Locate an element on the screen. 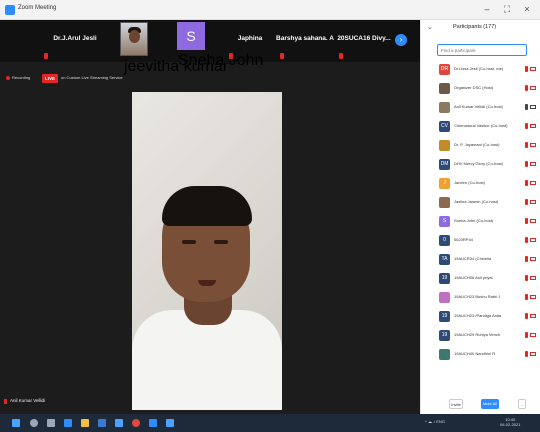 This screenshot has height=432, width=540. participant-name: Jaslina Janesh (Co-host) is located at coordinates (476, 201).